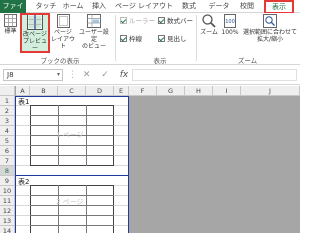 The image size is (320, 240). What do you see at coordinates (7, 141) in the screenshot?
I see `row-header: 5` at bounding box center [7, 141].